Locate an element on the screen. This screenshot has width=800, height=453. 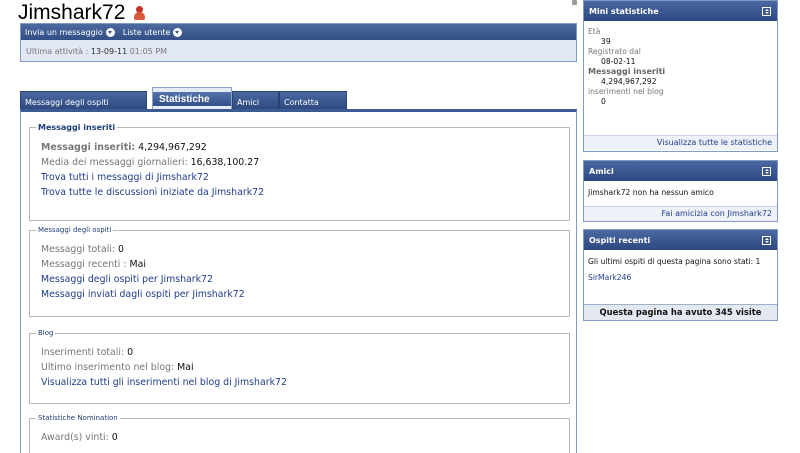
scroll-thumb is located at coordinates (574, 2).